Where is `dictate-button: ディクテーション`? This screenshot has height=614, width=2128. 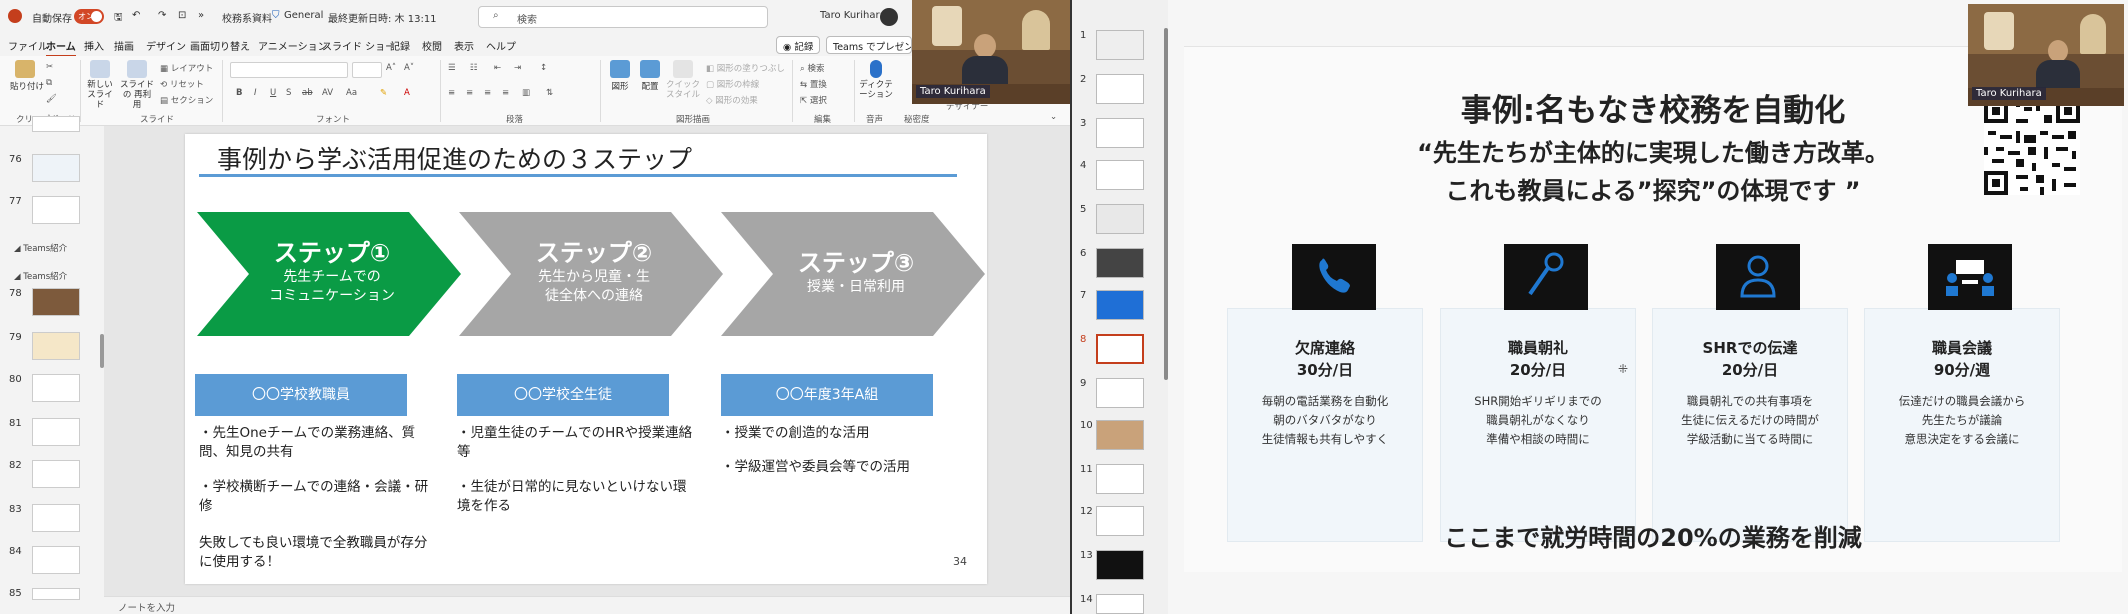
dictate-button: ディクテーション is located at coordinates (876, 80).